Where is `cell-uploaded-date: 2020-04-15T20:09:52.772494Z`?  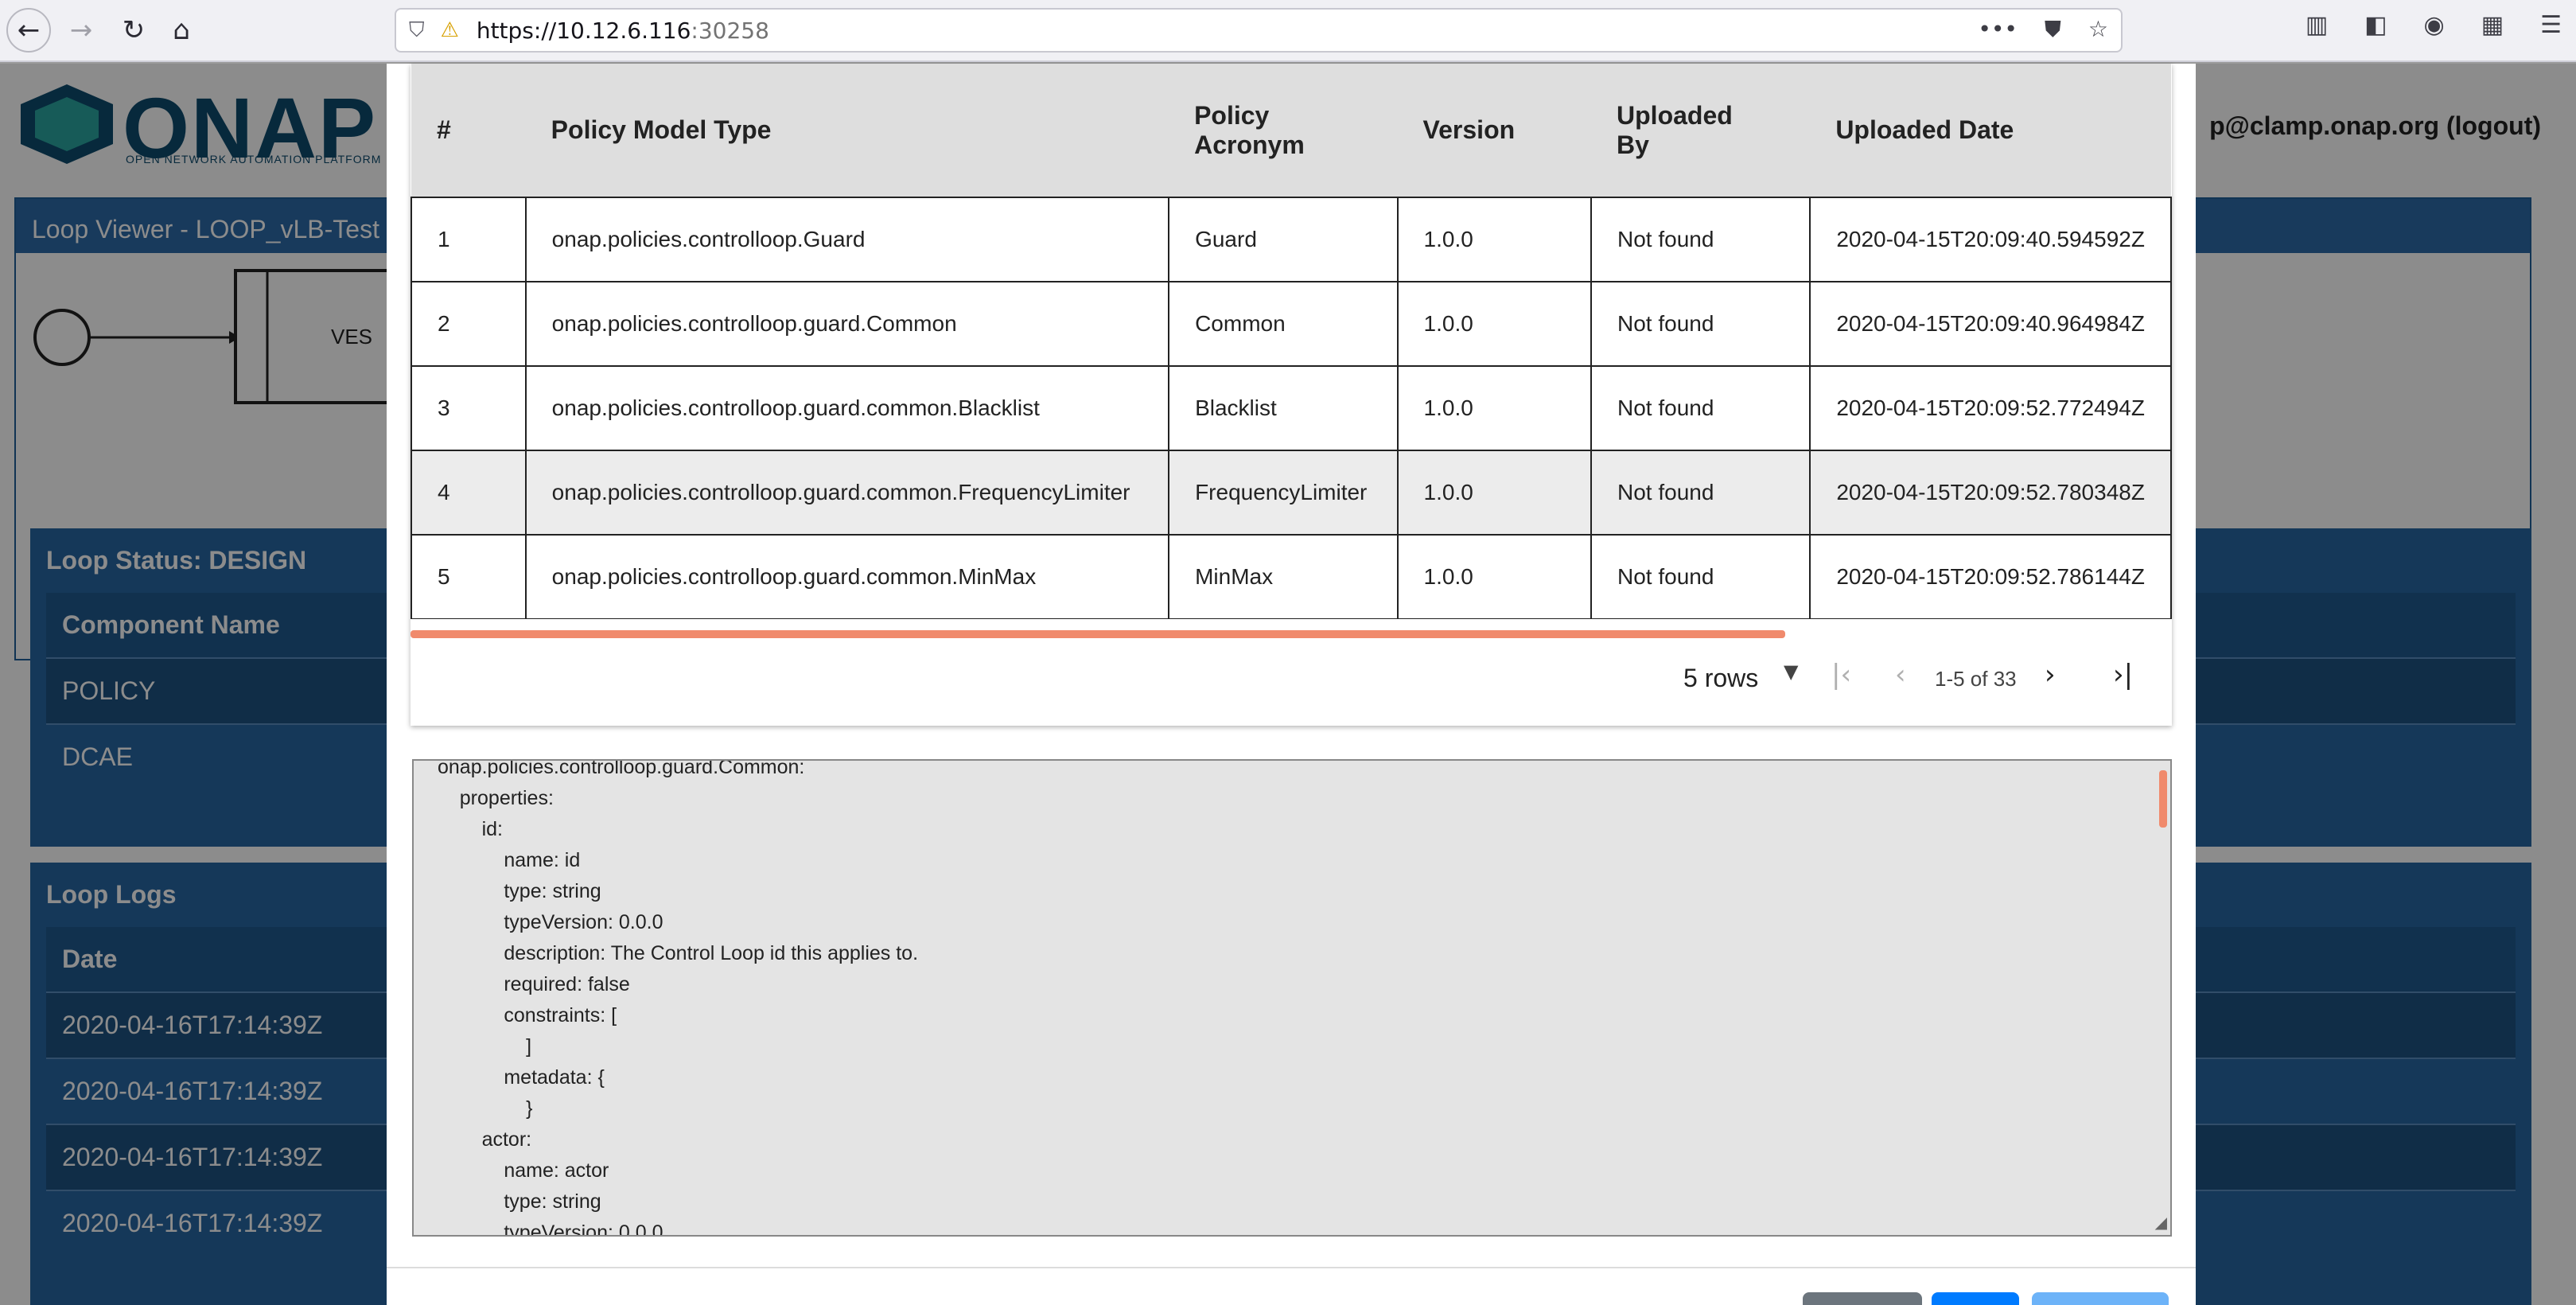
cell-uploaded-date: 2020-04-15T20:09:52.772494Z is located at coordinates (1991, 408).